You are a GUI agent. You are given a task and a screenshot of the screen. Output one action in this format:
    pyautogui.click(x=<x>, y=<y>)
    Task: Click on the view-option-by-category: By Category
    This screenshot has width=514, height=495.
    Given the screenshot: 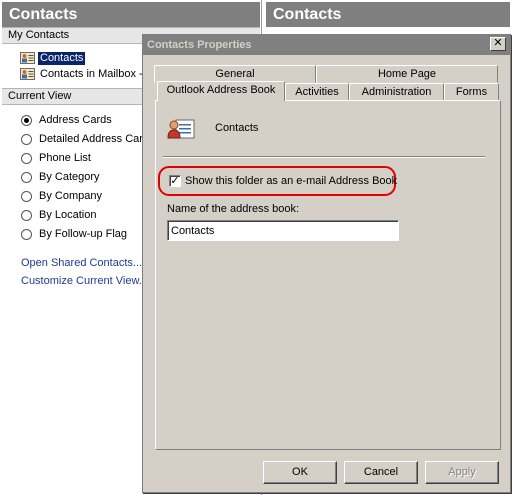 What is the action you would take?
    pyautogui.click(x=60, y=177)
    